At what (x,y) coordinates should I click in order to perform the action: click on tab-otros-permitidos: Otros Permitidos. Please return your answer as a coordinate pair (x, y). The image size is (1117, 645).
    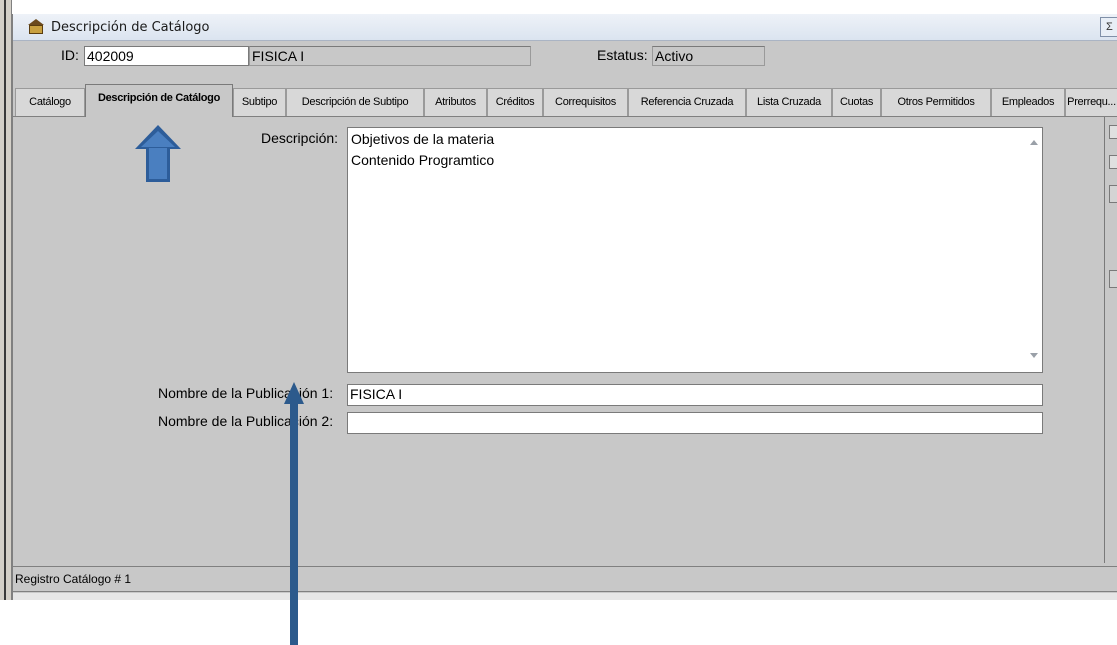
    Looking at the image, I should click on (936, 102).